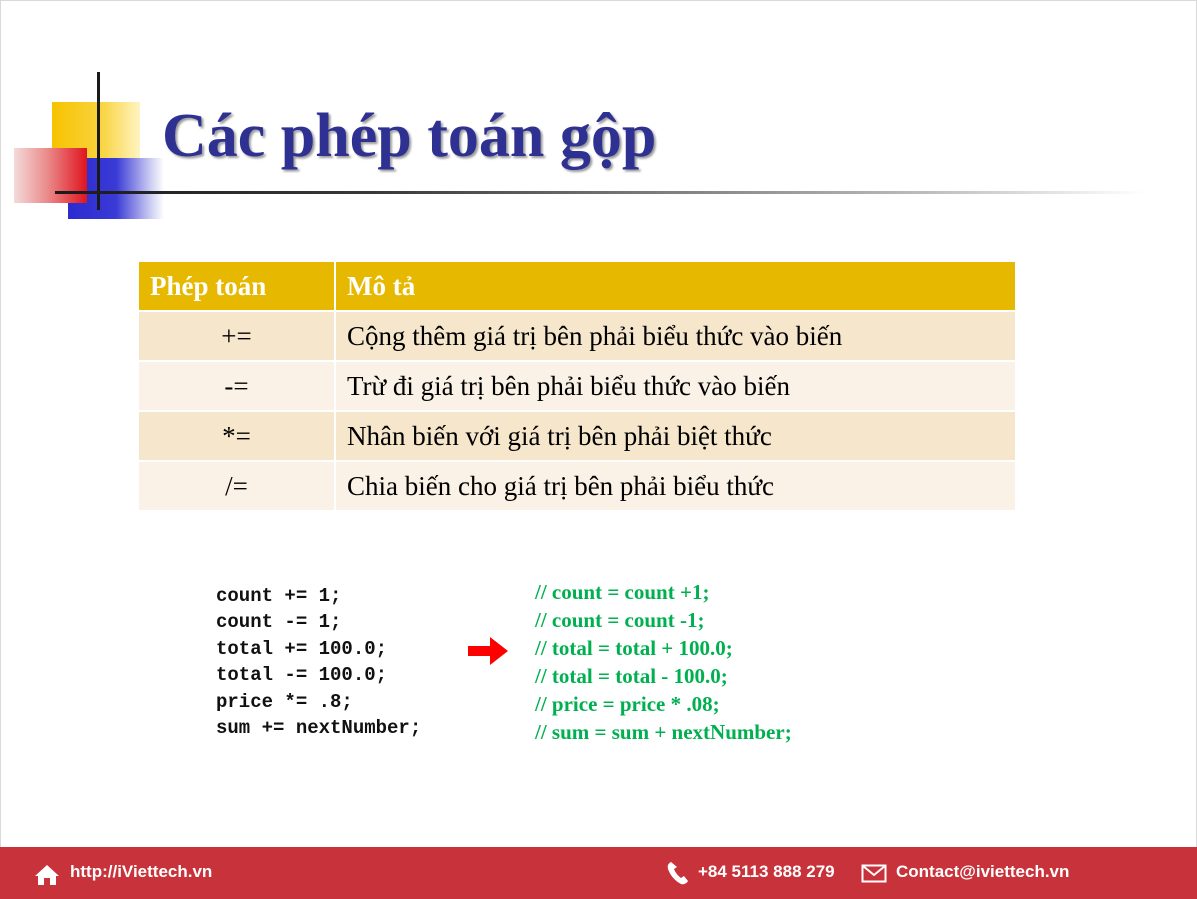 This screenshot has width=1197, height=899. I want to click on code-line: total -= 100.0;, so click(302, 675).